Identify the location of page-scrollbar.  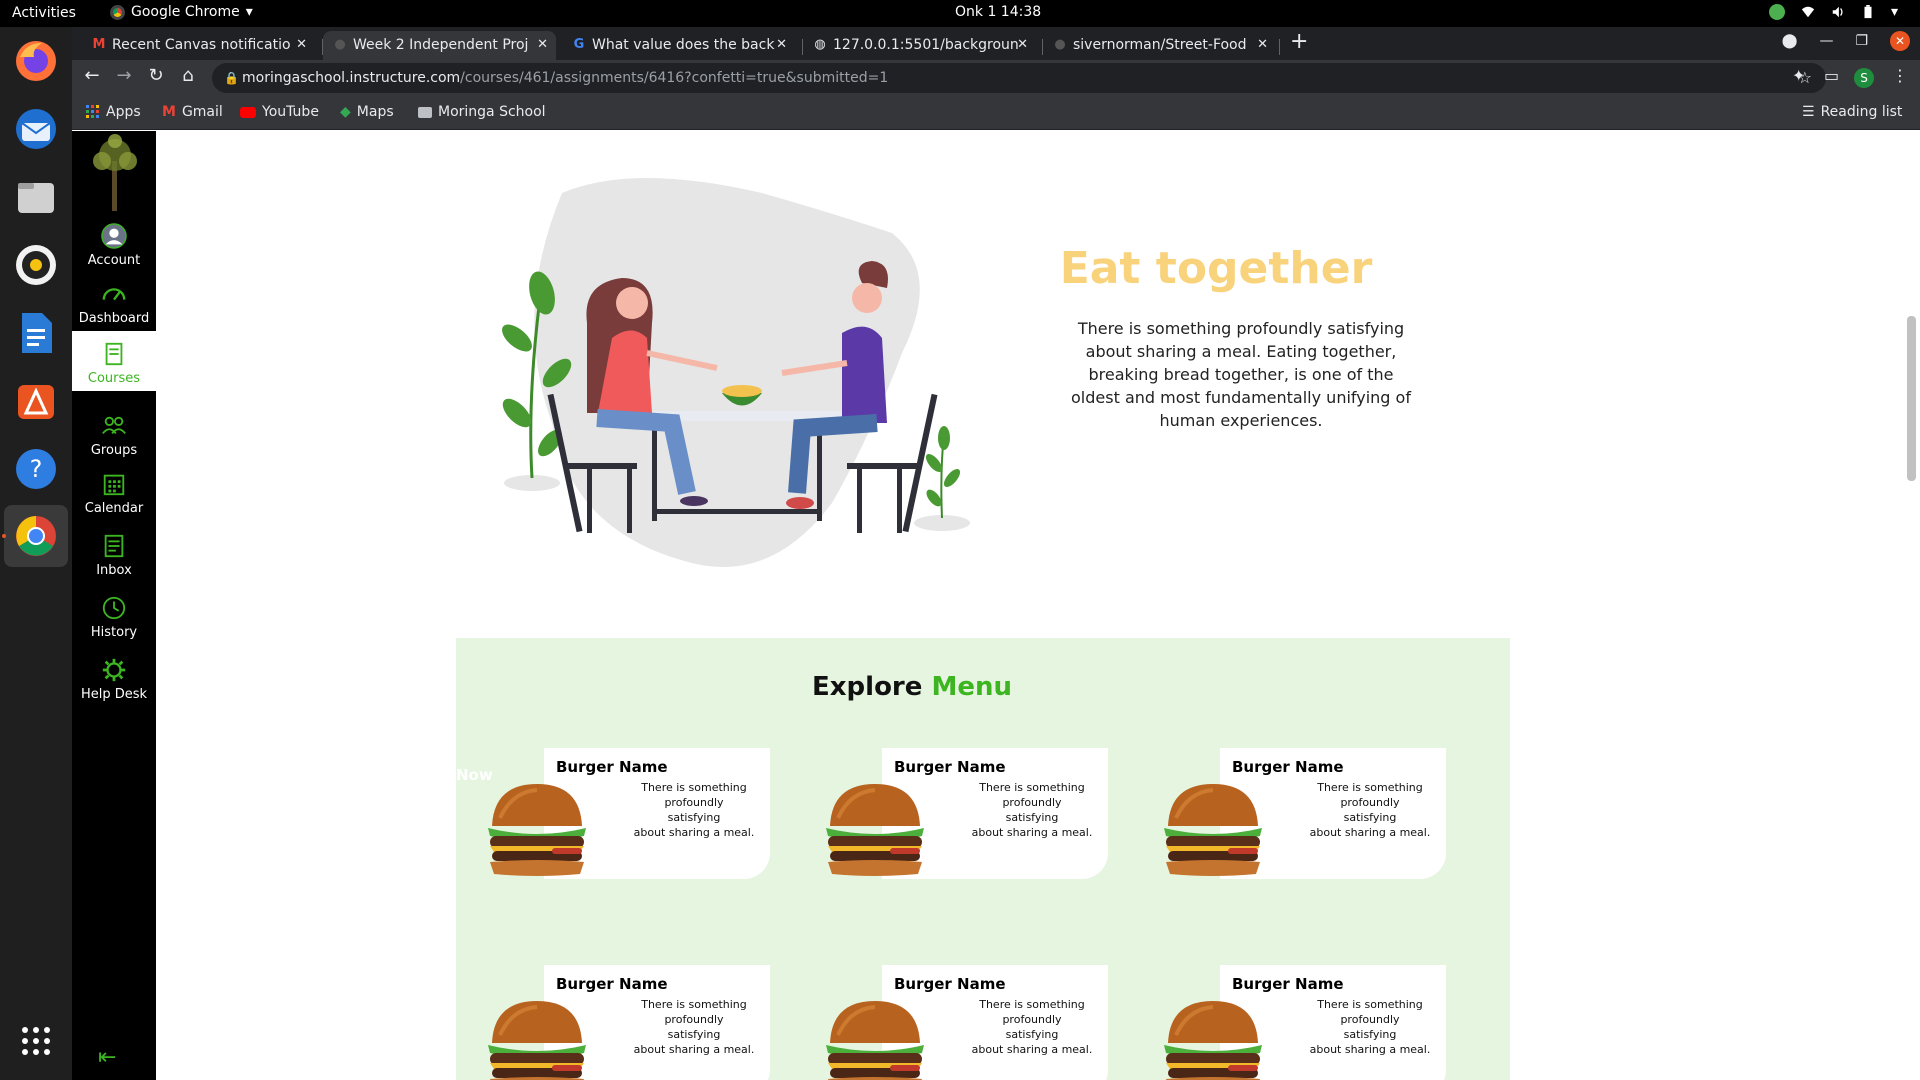
(1911, 605).